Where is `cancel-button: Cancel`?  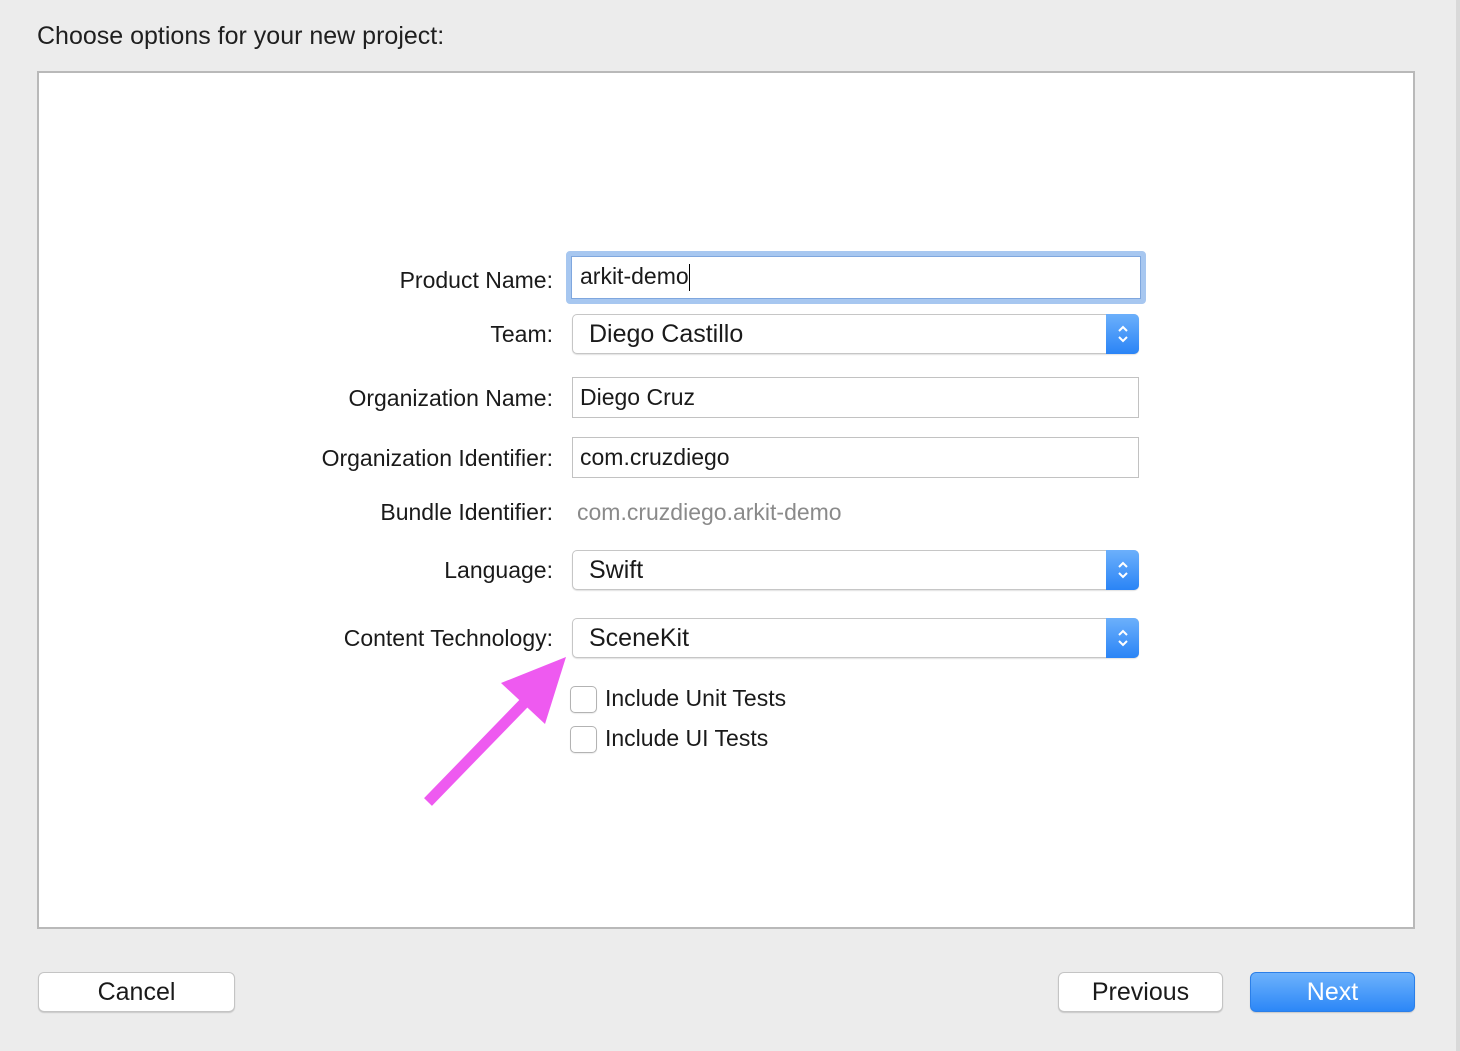
cancel-button: Cancel is located at coordinates (136, 992).